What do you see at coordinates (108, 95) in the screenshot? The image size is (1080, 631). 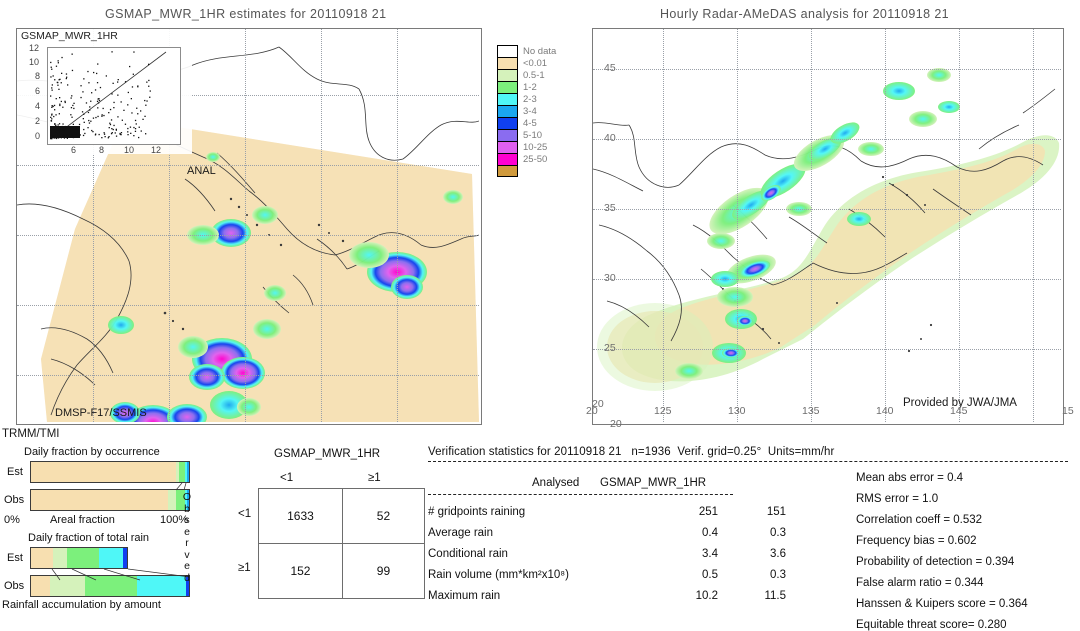 I see `scatter-svg` at bounding box center [108, 95].